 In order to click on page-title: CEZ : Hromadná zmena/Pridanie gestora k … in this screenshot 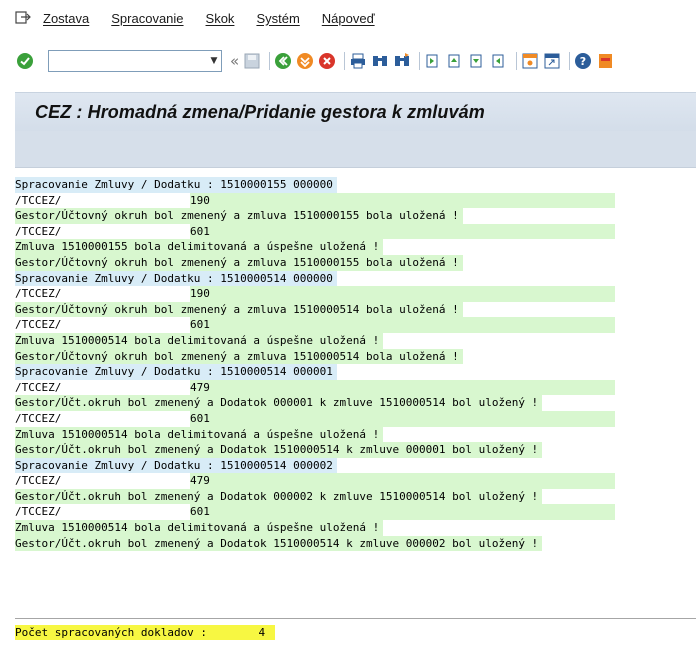, I will do `click(260, 112)`.